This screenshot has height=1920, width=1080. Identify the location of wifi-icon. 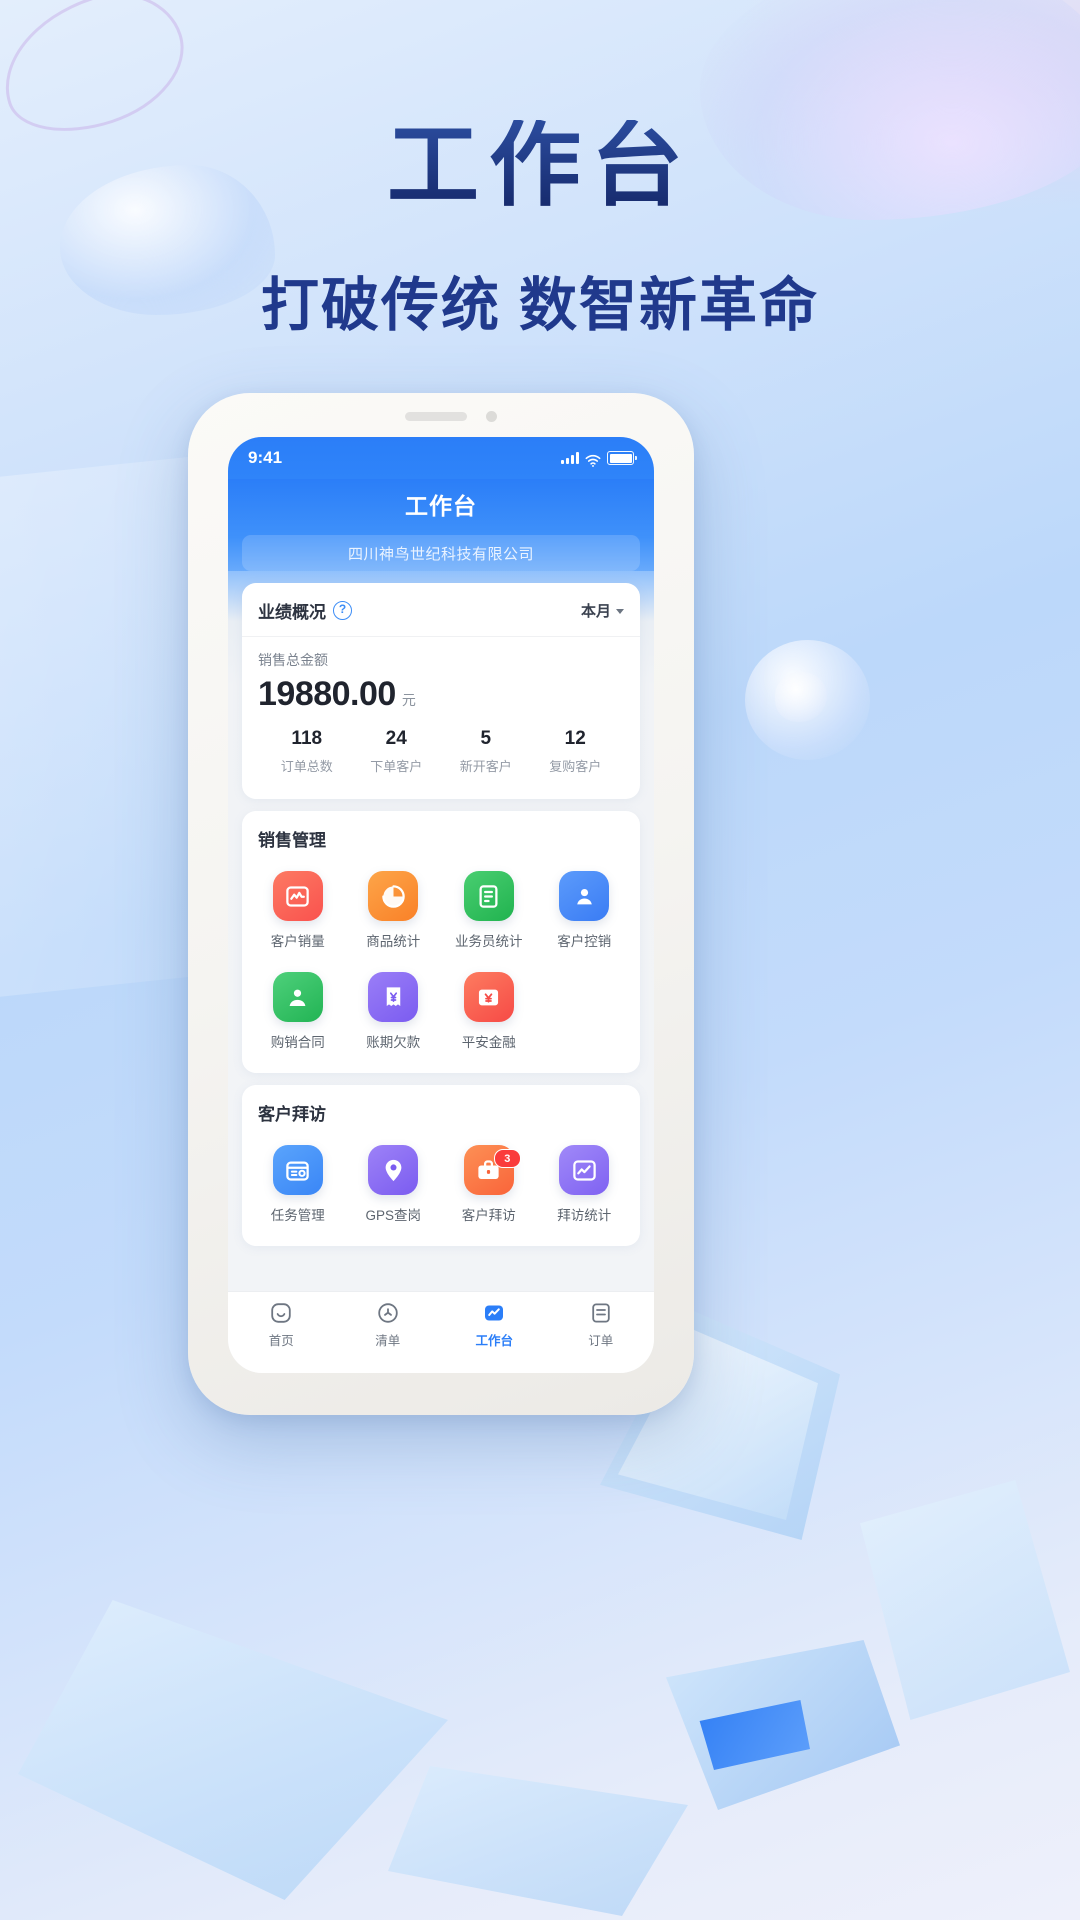
(593, 459).